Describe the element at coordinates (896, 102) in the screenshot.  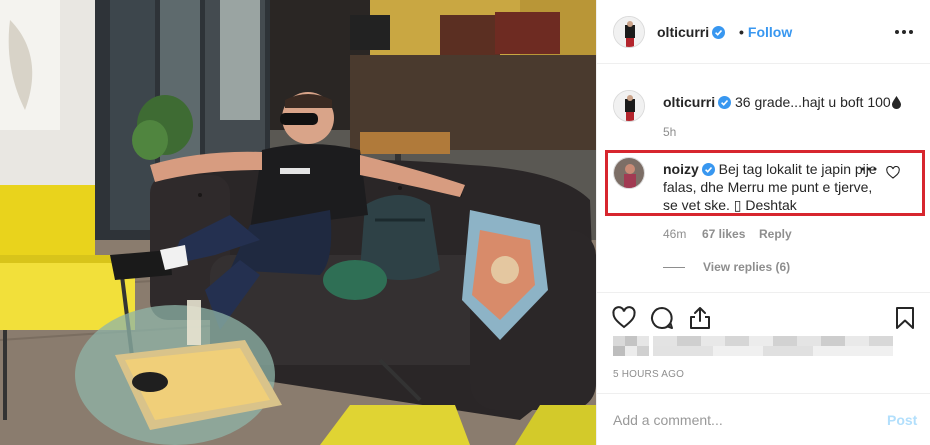
I see `droplet-icon` at that location.